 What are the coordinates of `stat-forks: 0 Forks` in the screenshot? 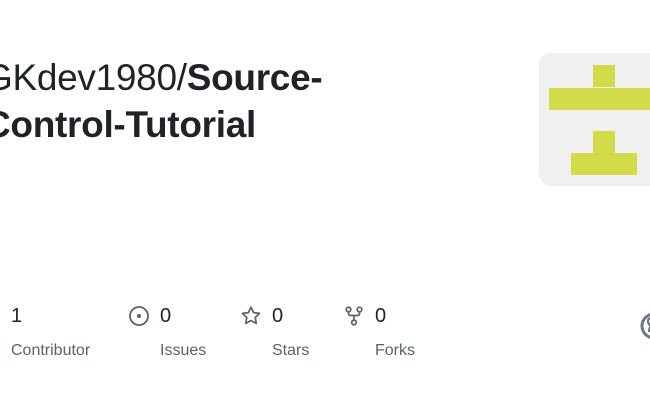 It's located at (379, 330).